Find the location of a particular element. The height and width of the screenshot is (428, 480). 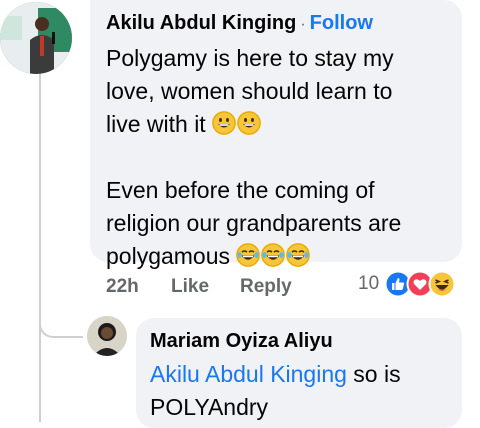

reply-avatar is located at coordinates (107, 336).